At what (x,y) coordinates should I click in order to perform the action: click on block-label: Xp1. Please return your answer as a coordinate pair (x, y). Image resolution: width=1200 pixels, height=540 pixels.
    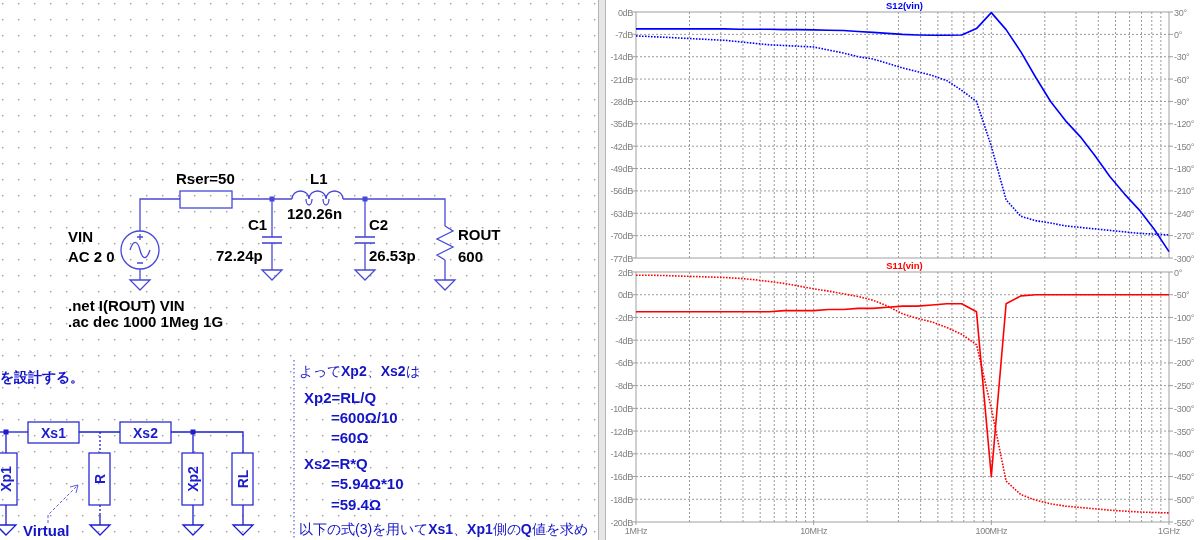
    Looking at the image, I should click on (7, 479).